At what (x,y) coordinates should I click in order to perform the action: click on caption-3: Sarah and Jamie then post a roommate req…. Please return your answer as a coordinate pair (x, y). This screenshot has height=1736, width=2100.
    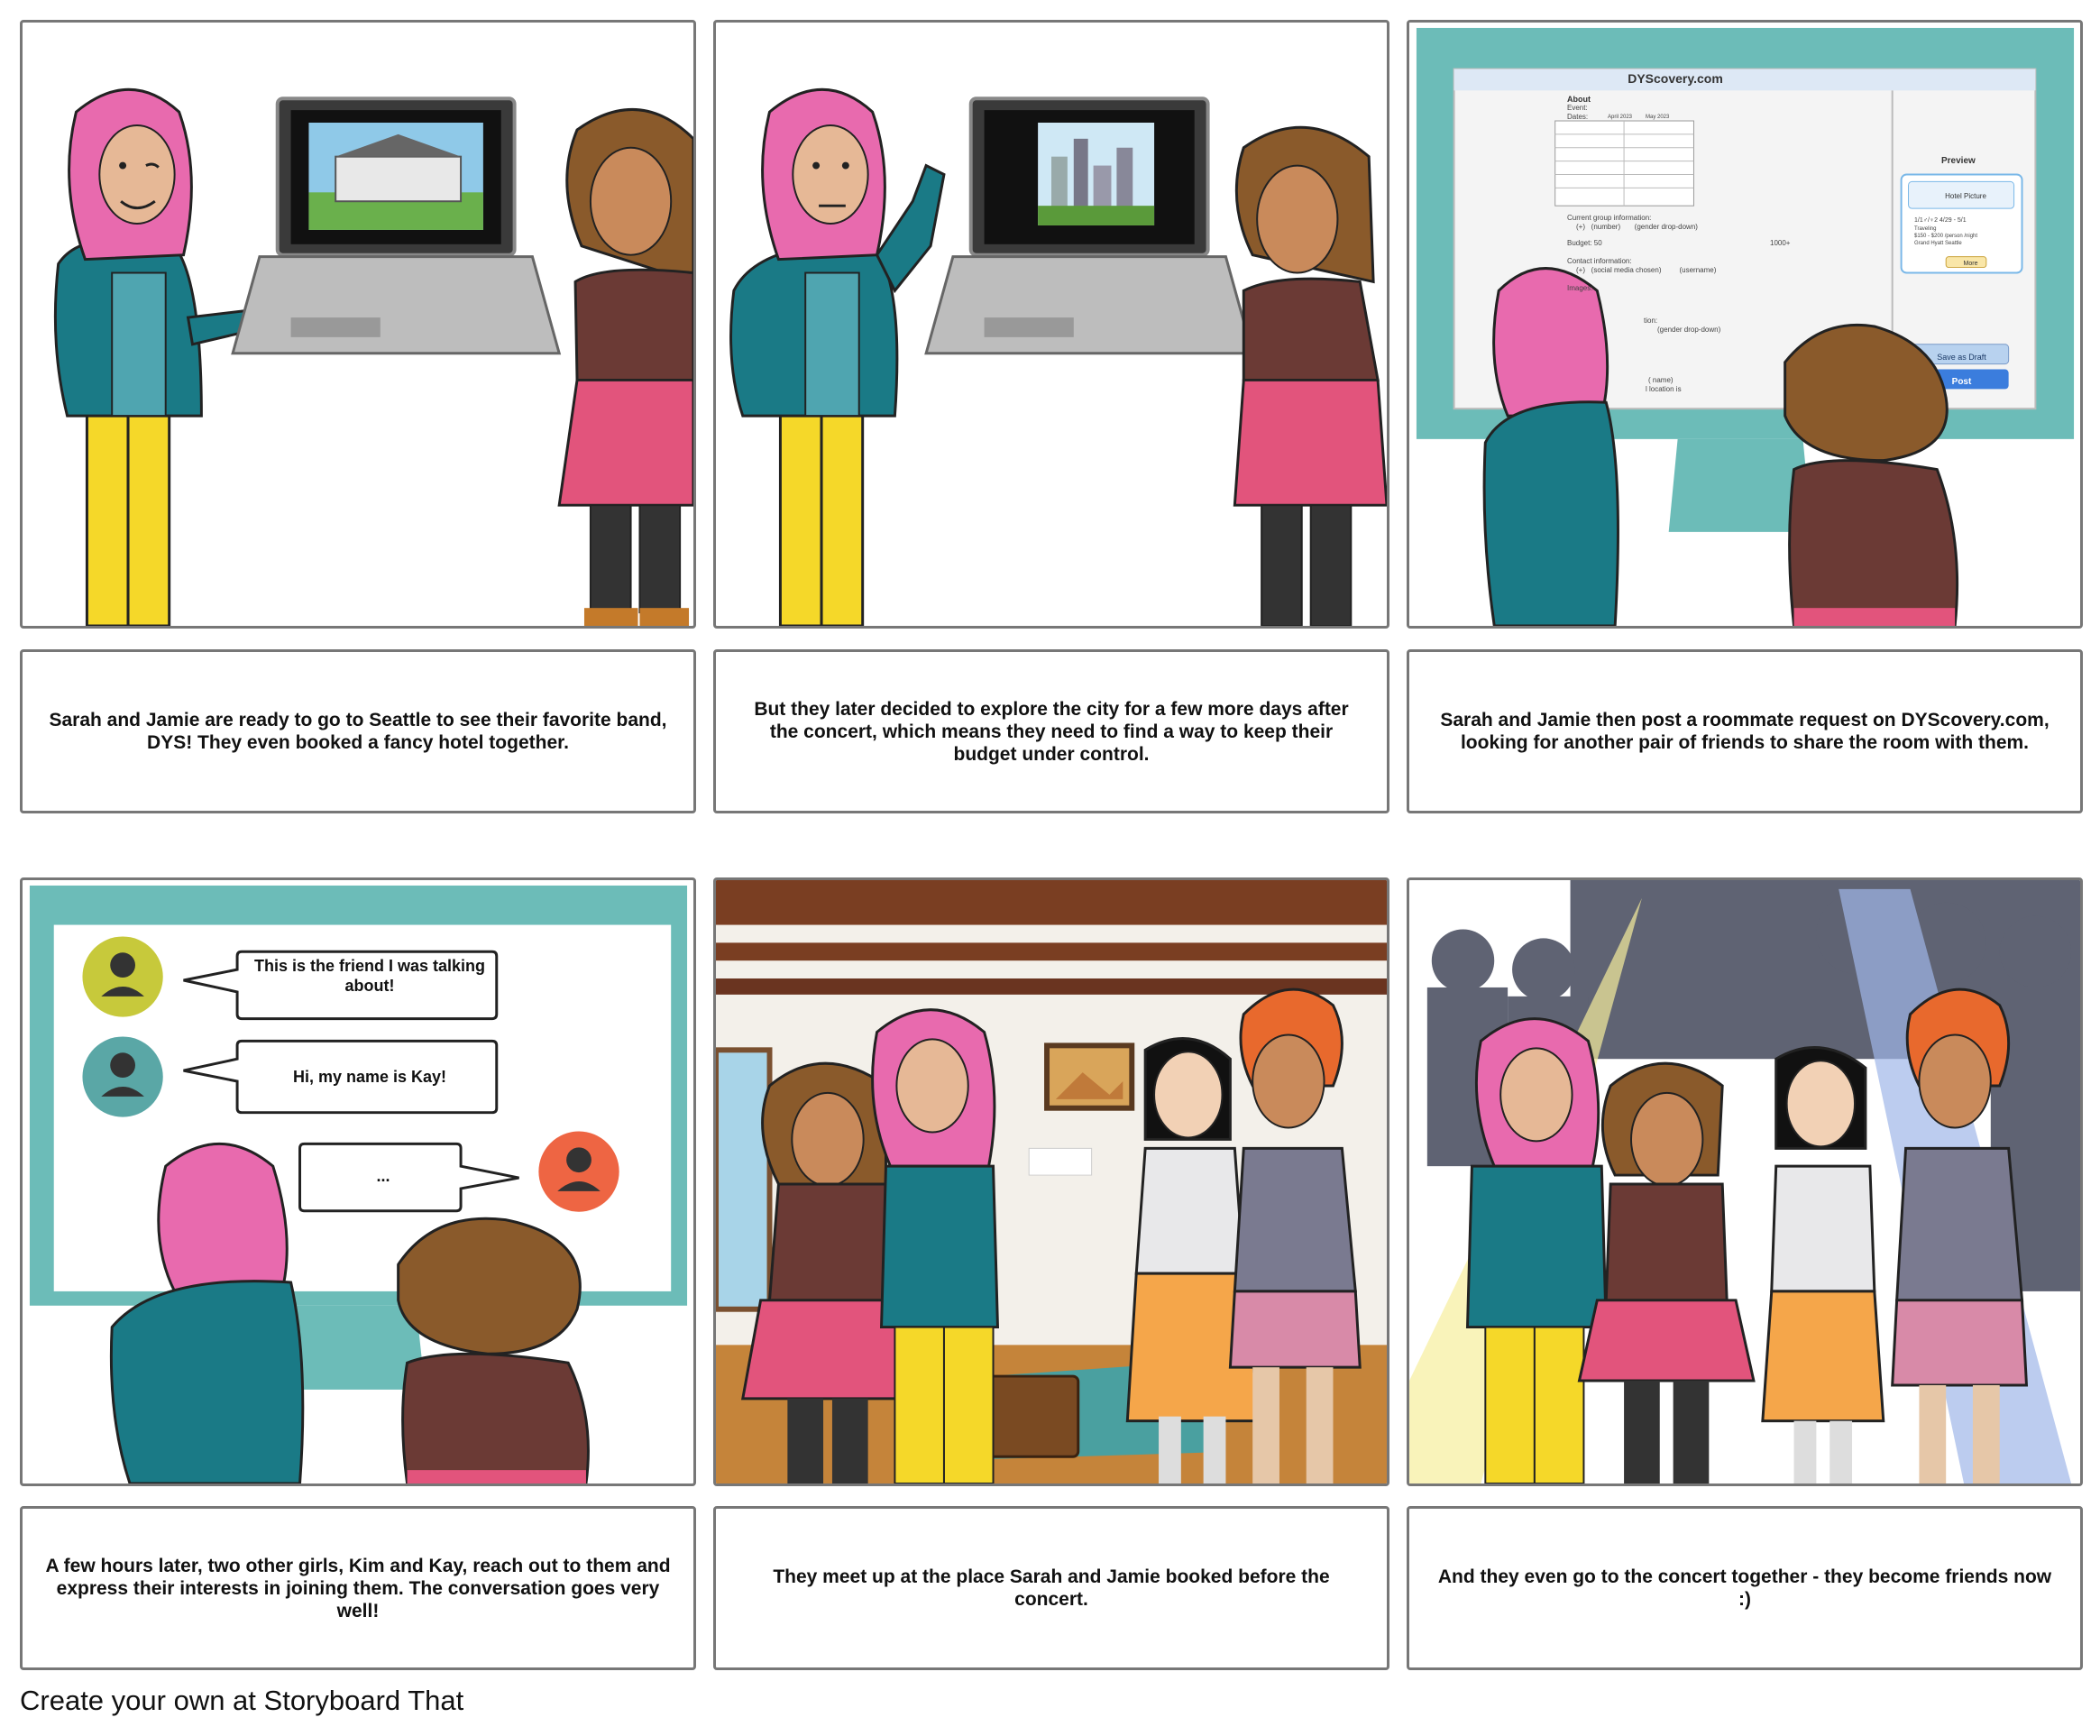
    Looking at the image, I should click on (1745, 731).